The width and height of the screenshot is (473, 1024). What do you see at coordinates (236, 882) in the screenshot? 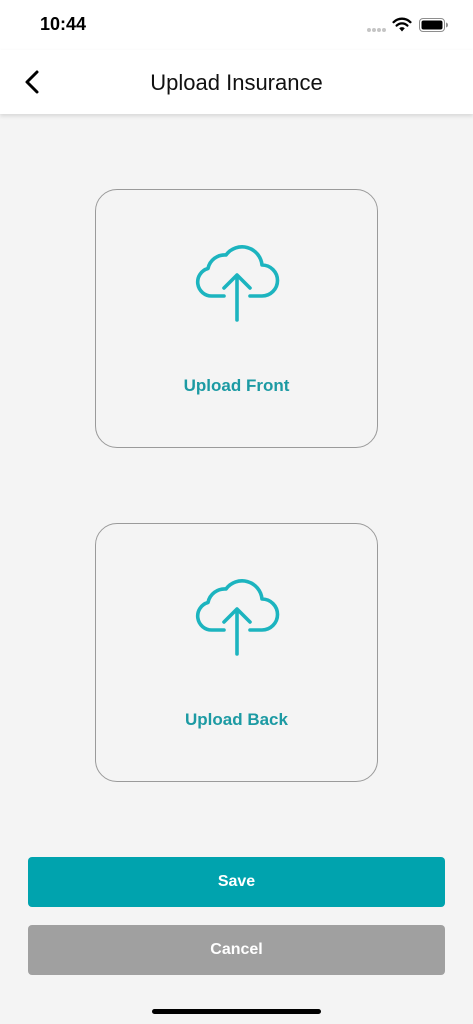
I see `save-button: Save` at bounding box center [236, 882].